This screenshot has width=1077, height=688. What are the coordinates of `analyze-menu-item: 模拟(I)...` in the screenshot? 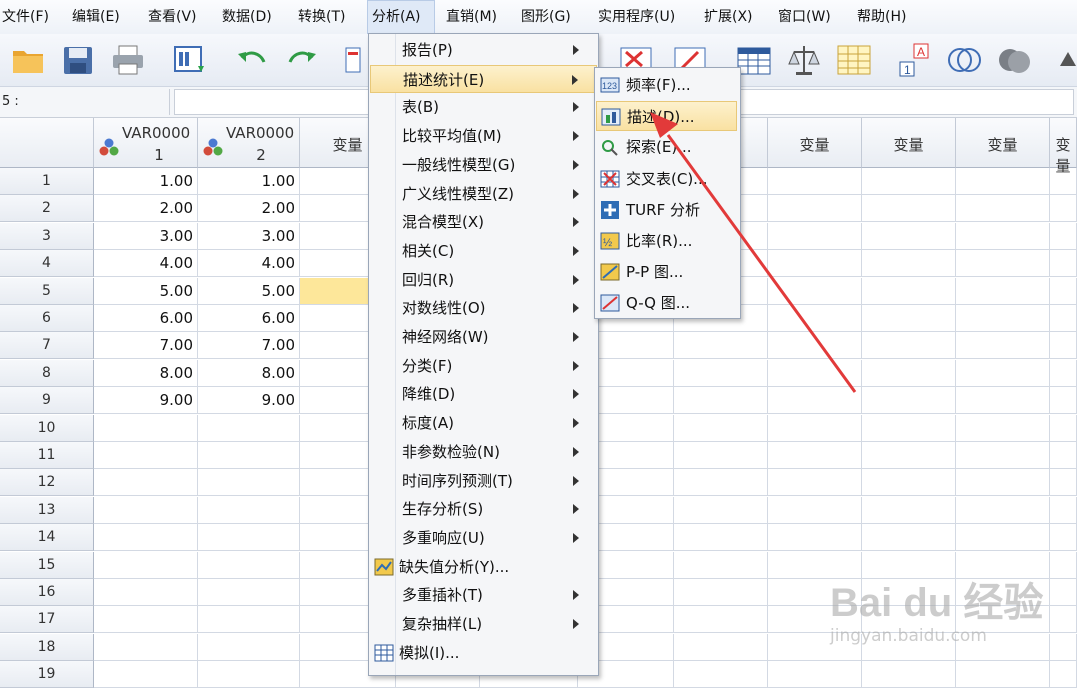 It's located at (483, 653).